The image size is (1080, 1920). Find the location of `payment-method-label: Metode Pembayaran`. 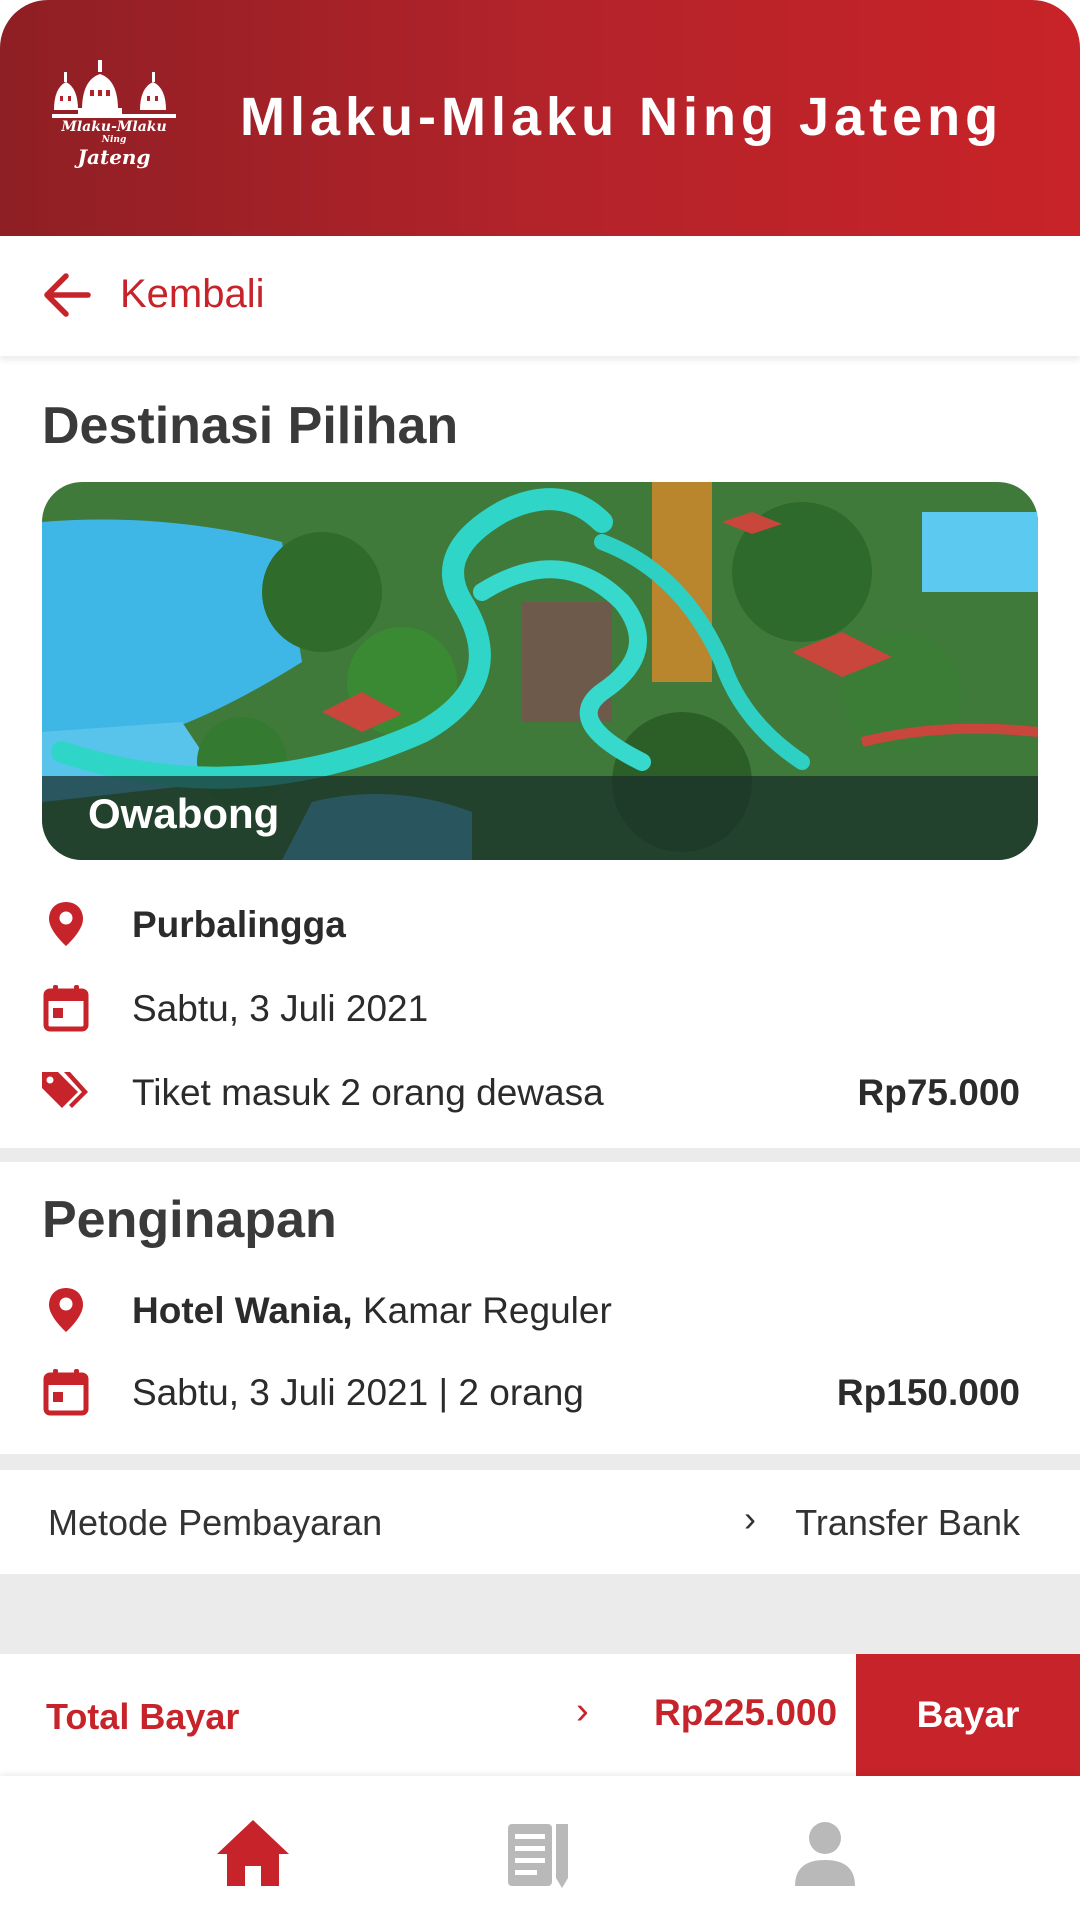

payment-method-label: Metode Pembayaran is located at coordinates (215, 1522).